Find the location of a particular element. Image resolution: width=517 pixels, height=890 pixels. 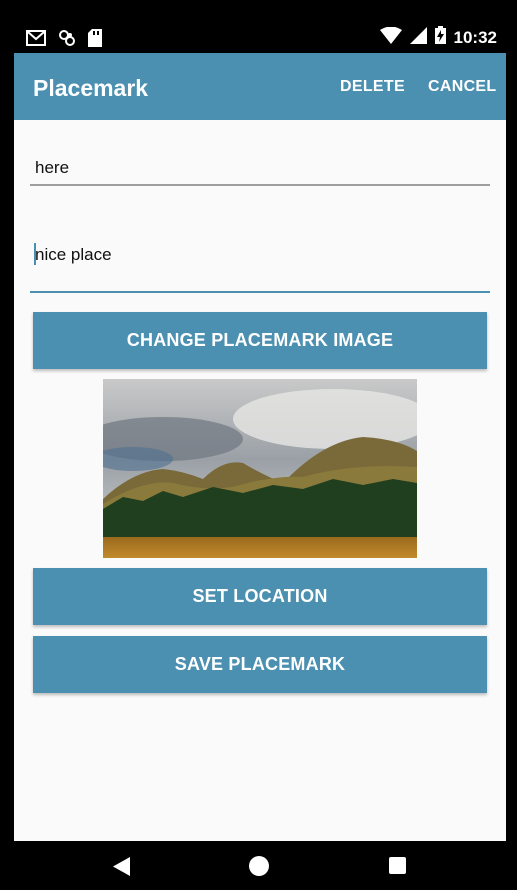

status-bar: 10:32 is located at coordinates (258, 26).